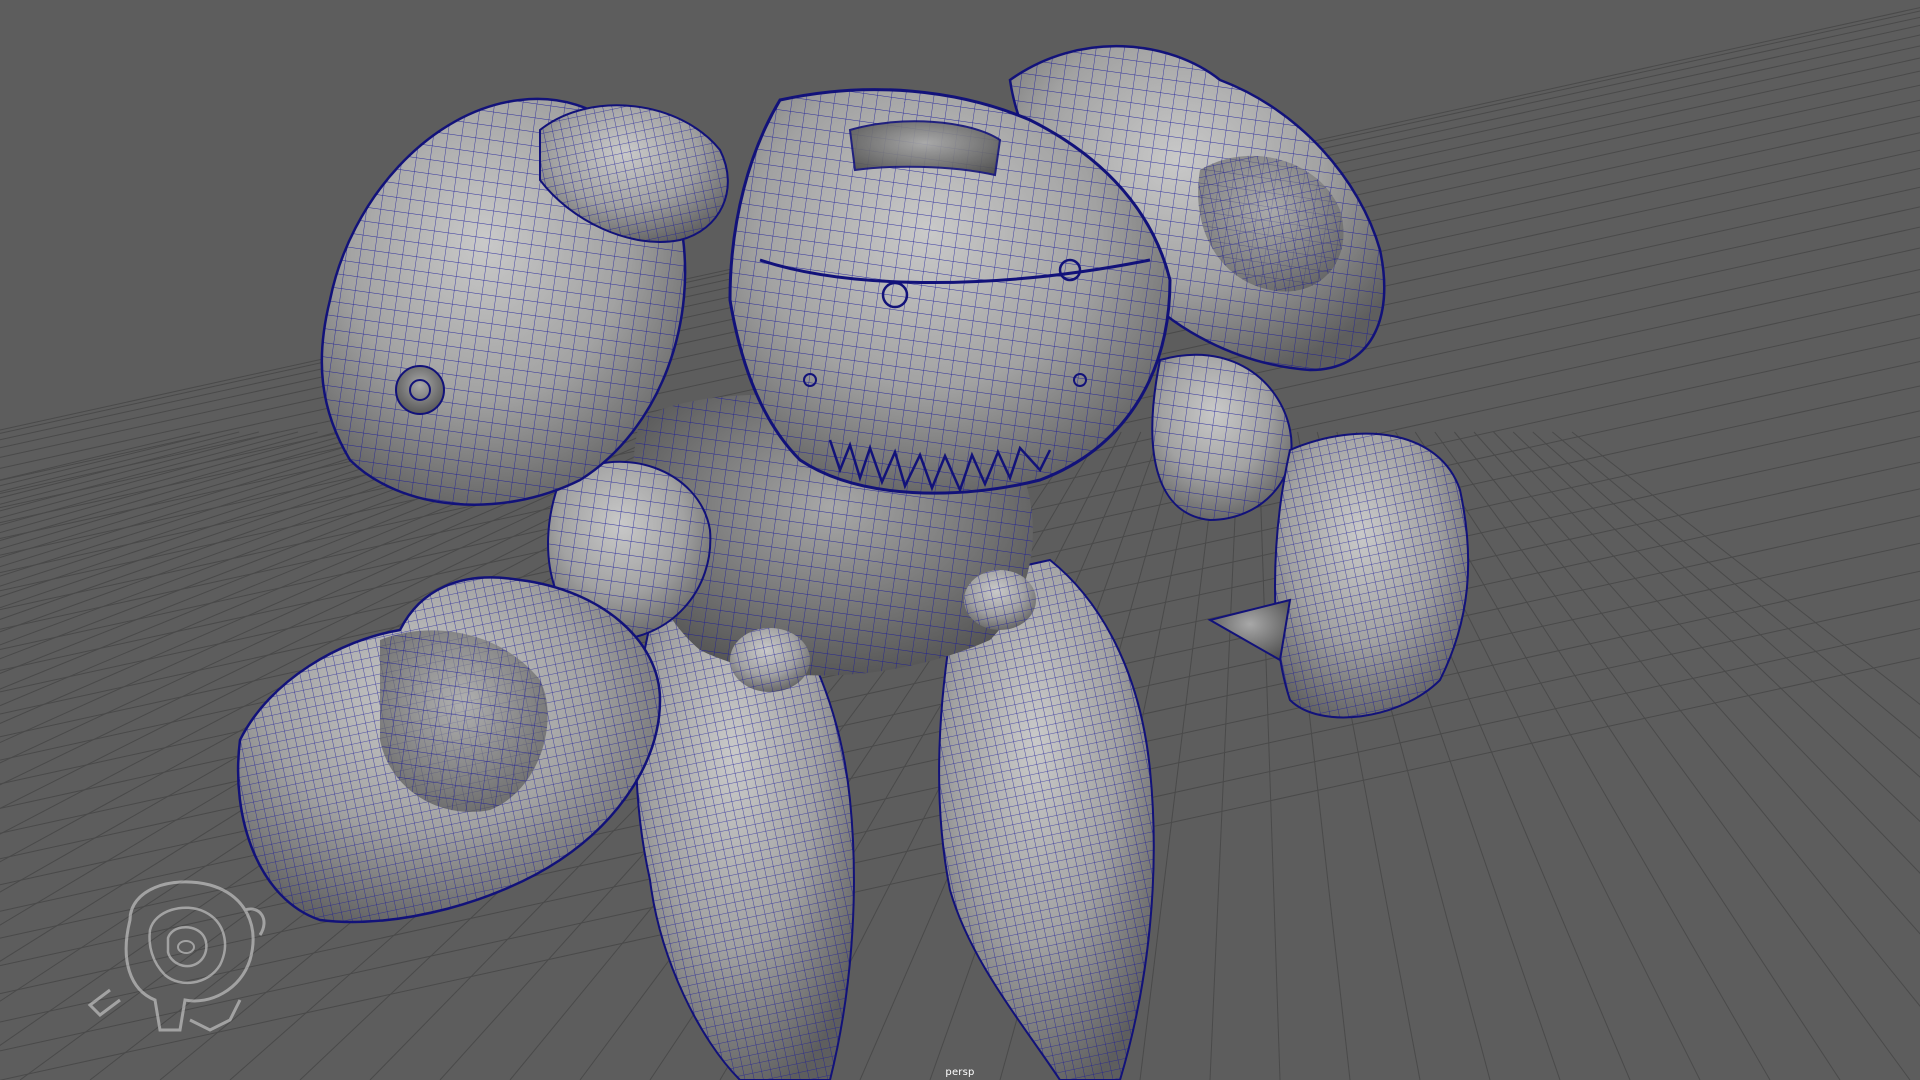 The height and width of the screenshot is (1080, 1920). What do you see at coordinates (449, 750) in the screenshot?
I see `claw-left` at bounding box center [449, 750].